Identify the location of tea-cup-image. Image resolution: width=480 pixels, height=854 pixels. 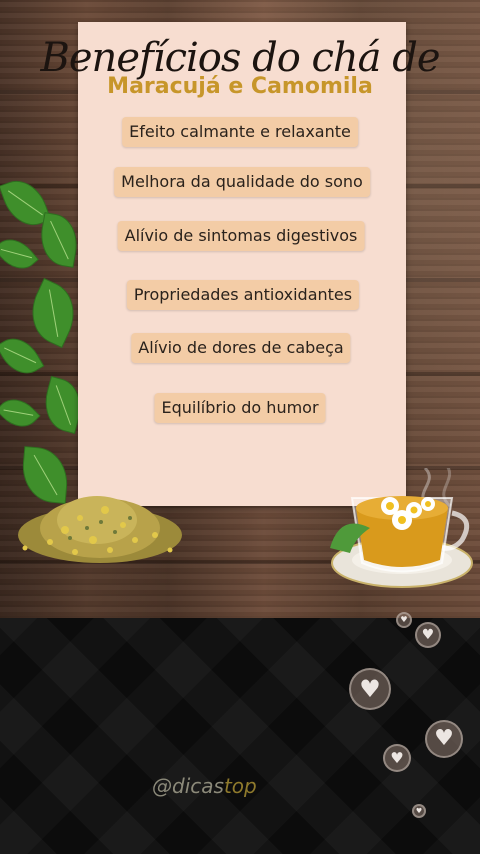
(405, 527).